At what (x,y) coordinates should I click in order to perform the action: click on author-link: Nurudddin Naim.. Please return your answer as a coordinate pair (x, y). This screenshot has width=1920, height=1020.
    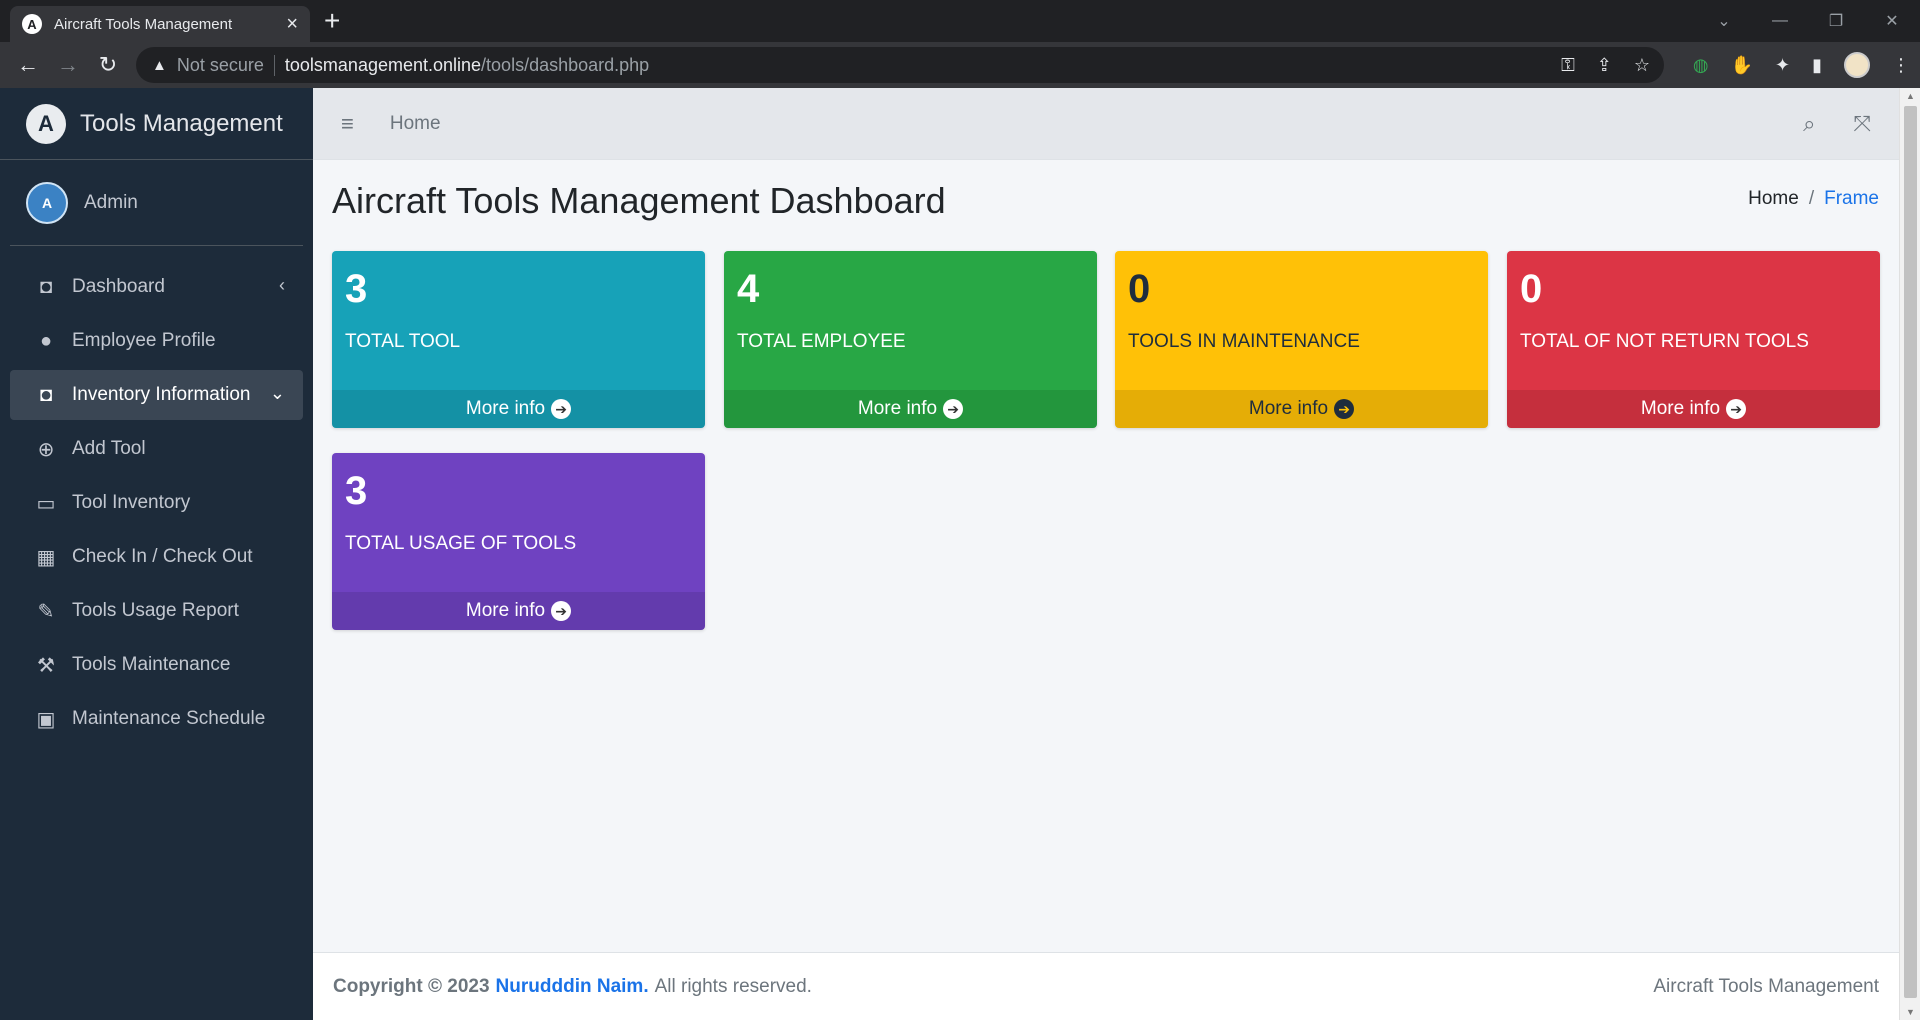
    Looking at the image, I should click on (572, 987).